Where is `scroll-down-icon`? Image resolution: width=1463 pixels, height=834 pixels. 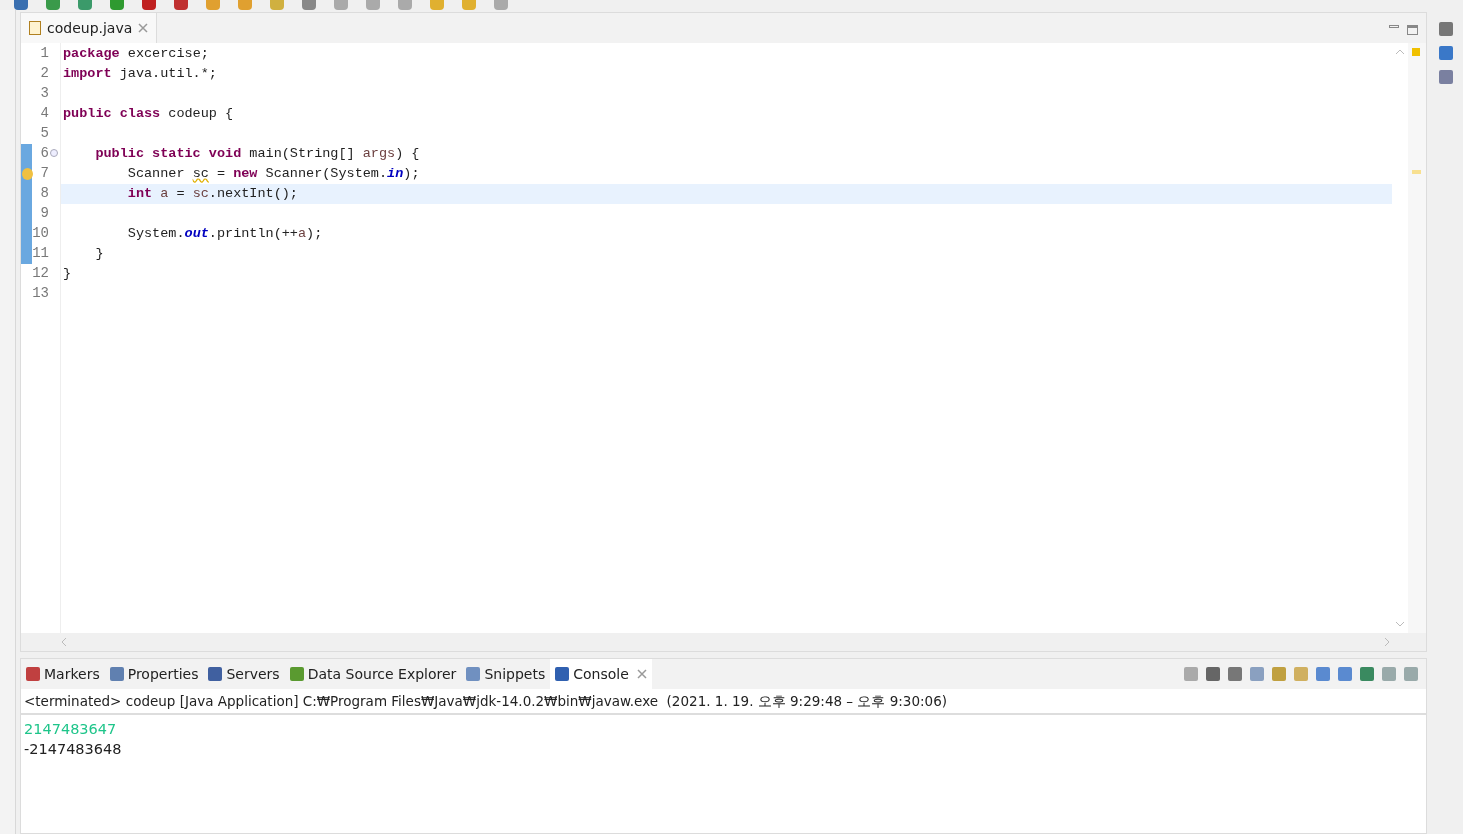 scroll-down-icon is located at coordinates (1400, 624).